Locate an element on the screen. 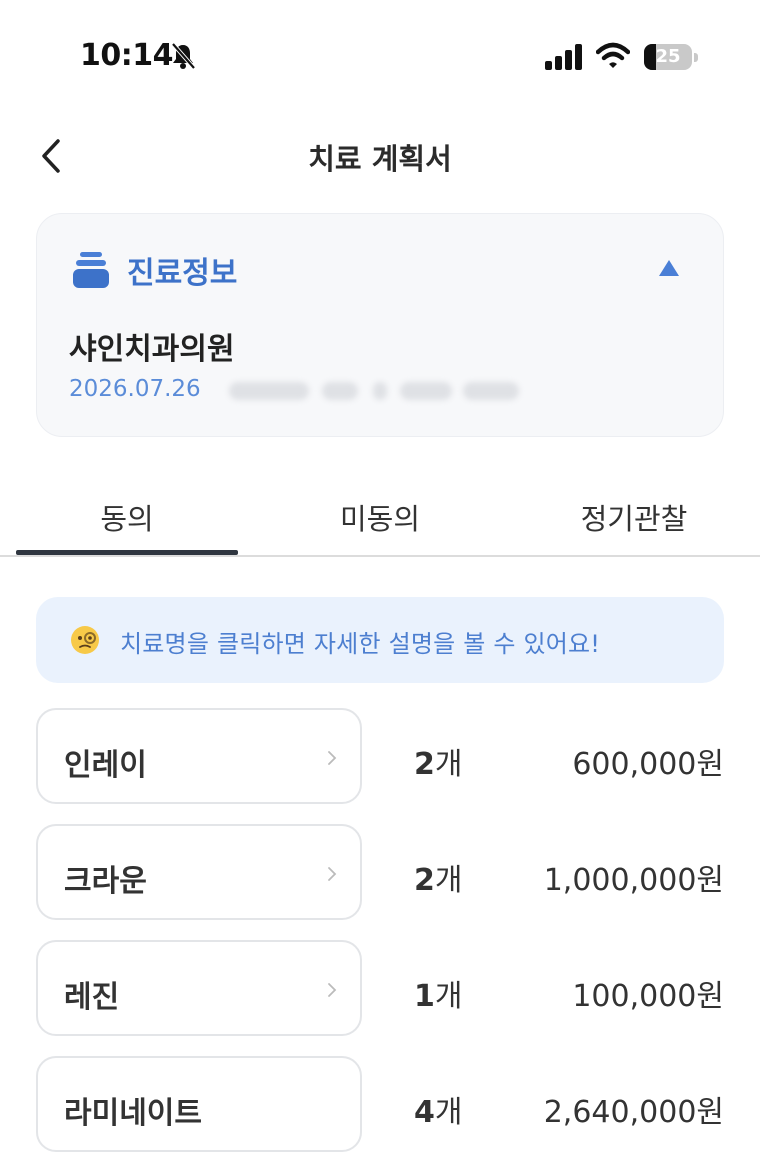 This screenshot has height=1157, width=760. treatment-row: 레진 1개 100,000원 is located at coordinates (380, 988).